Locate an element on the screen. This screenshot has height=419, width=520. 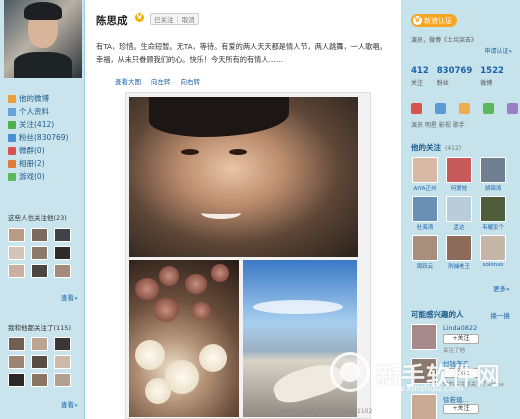
sidebar-item-label: 微群(0) is located at coordinates (32, 150).